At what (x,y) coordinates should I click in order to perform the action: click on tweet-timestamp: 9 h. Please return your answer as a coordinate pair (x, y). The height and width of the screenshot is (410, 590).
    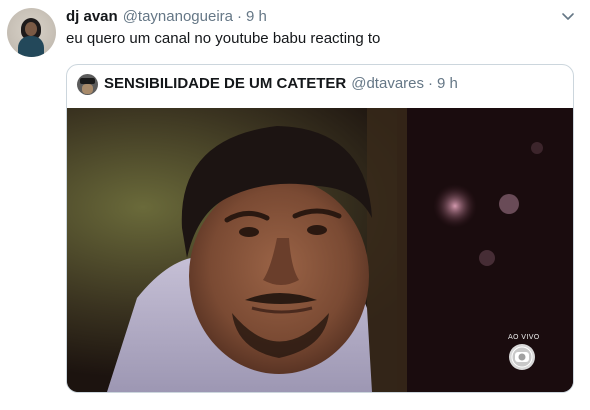
    Looking at the image, I should click on (256, 16).